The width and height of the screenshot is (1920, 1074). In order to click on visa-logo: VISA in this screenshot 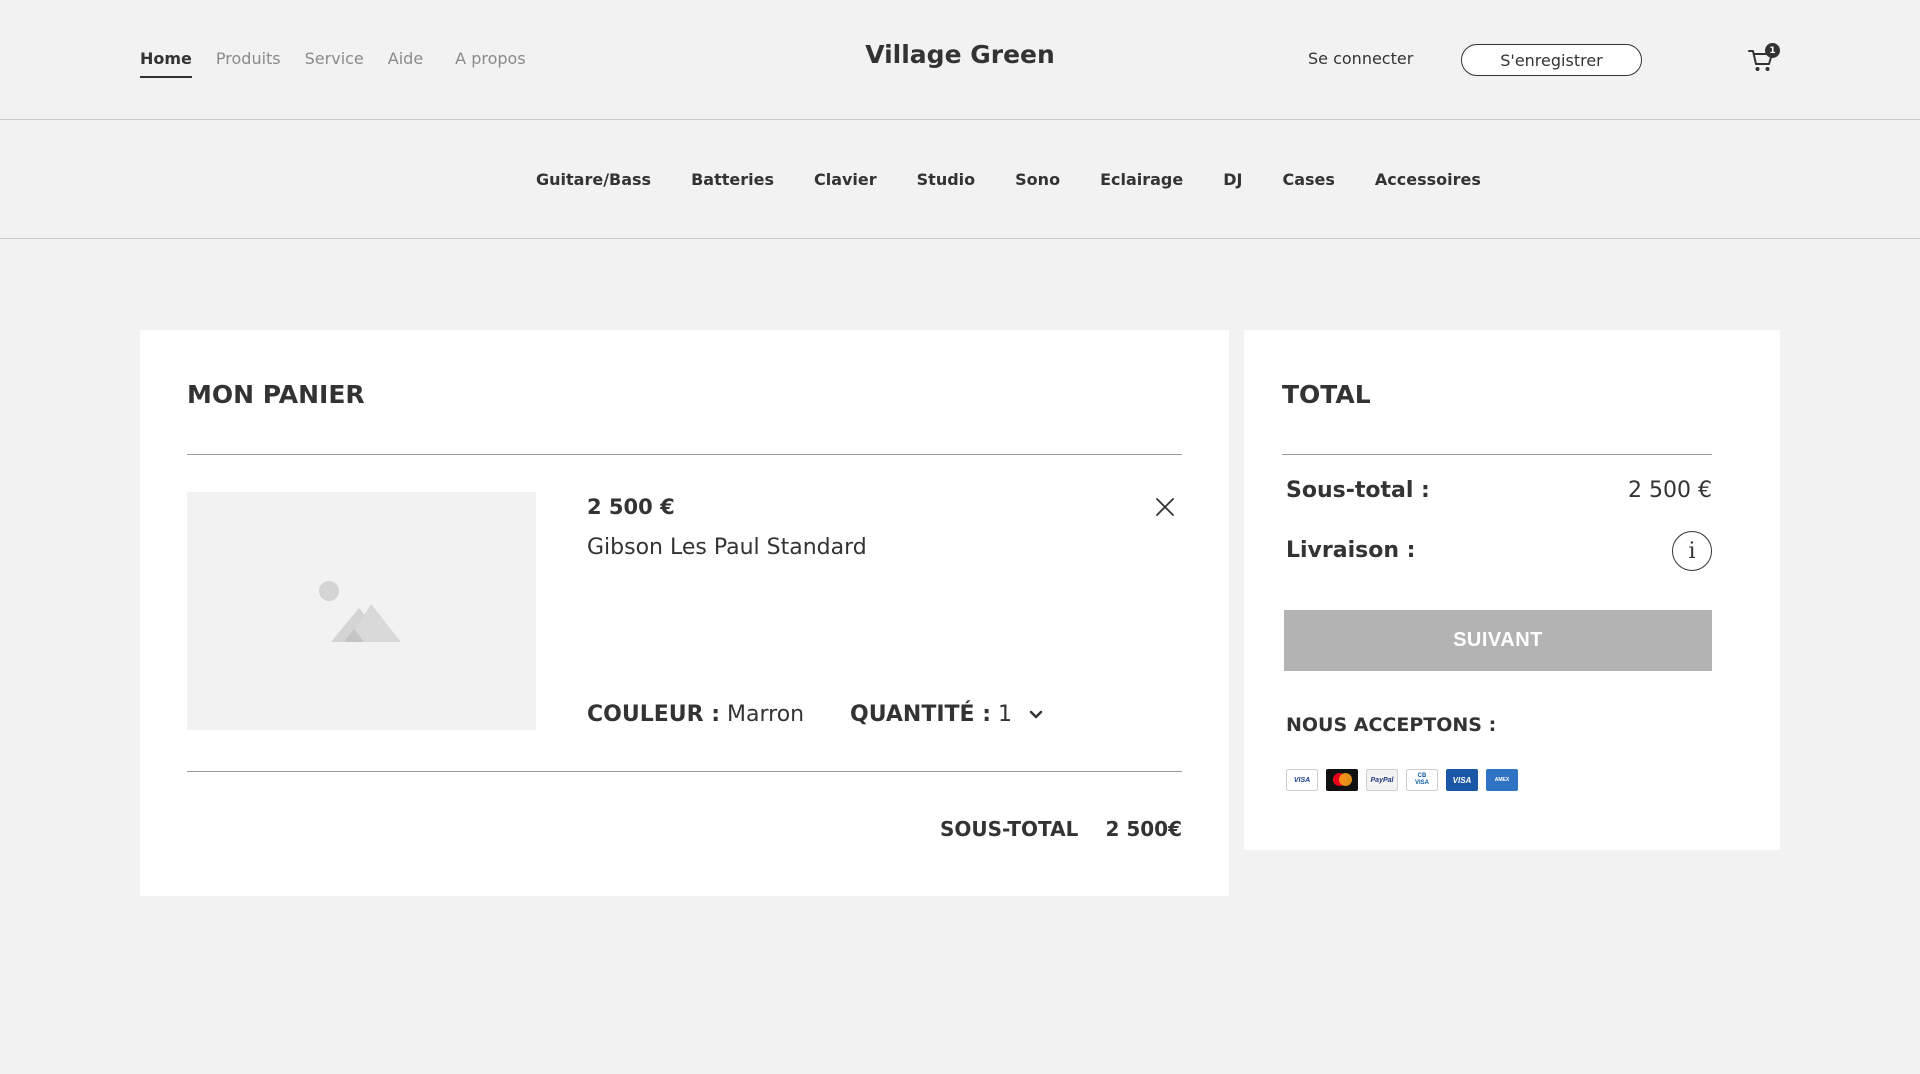, I will do `click(1302, 780)`.